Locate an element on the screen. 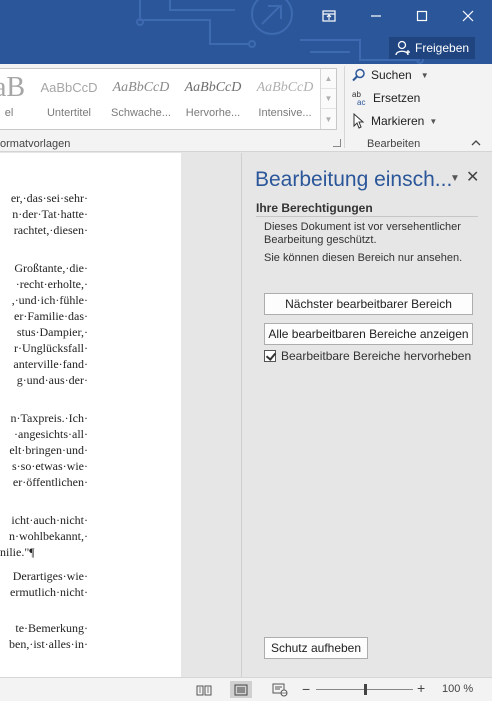  view-only-message: Sie können diesen Bereich nur ansehen. is located at coordinates (363, 258).